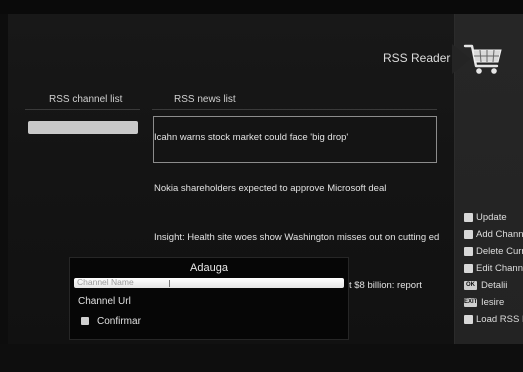  What do you see at coordinates (205, 99) in the screenshot?
I see `news-list-header: RSS news list` at bounding box center [205, 99].